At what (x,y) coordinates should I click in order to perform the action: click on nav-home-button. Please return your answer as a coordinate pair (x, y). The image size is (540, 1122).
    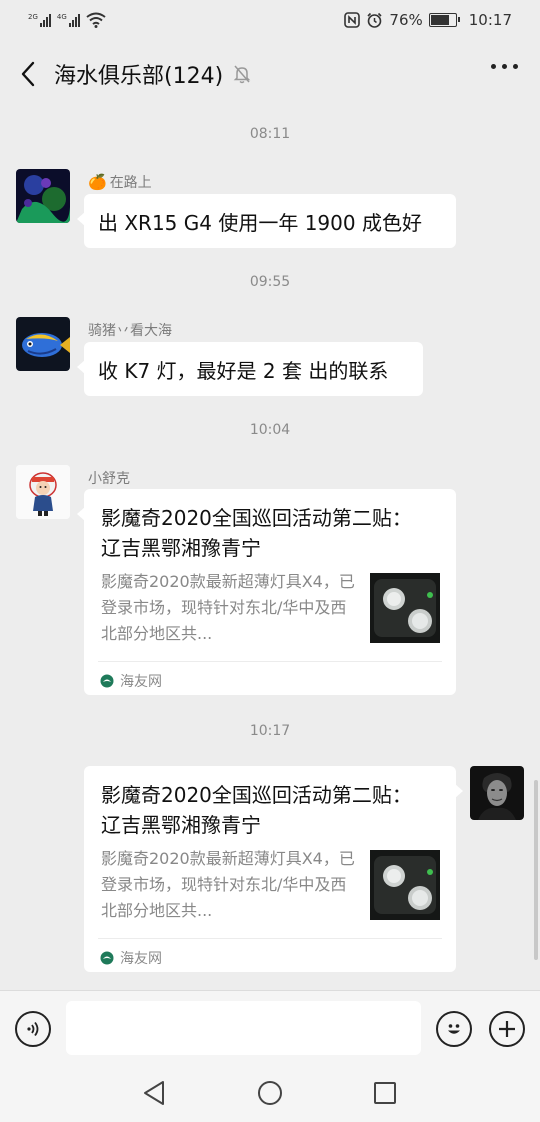
    Looking at the image, I should click on (270, 1093).